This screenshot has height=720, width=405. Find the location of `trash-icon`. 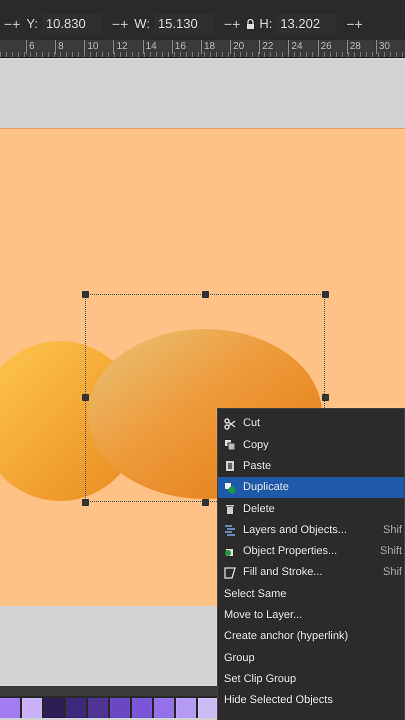

trash-icon is located at coordinates (230, 508).